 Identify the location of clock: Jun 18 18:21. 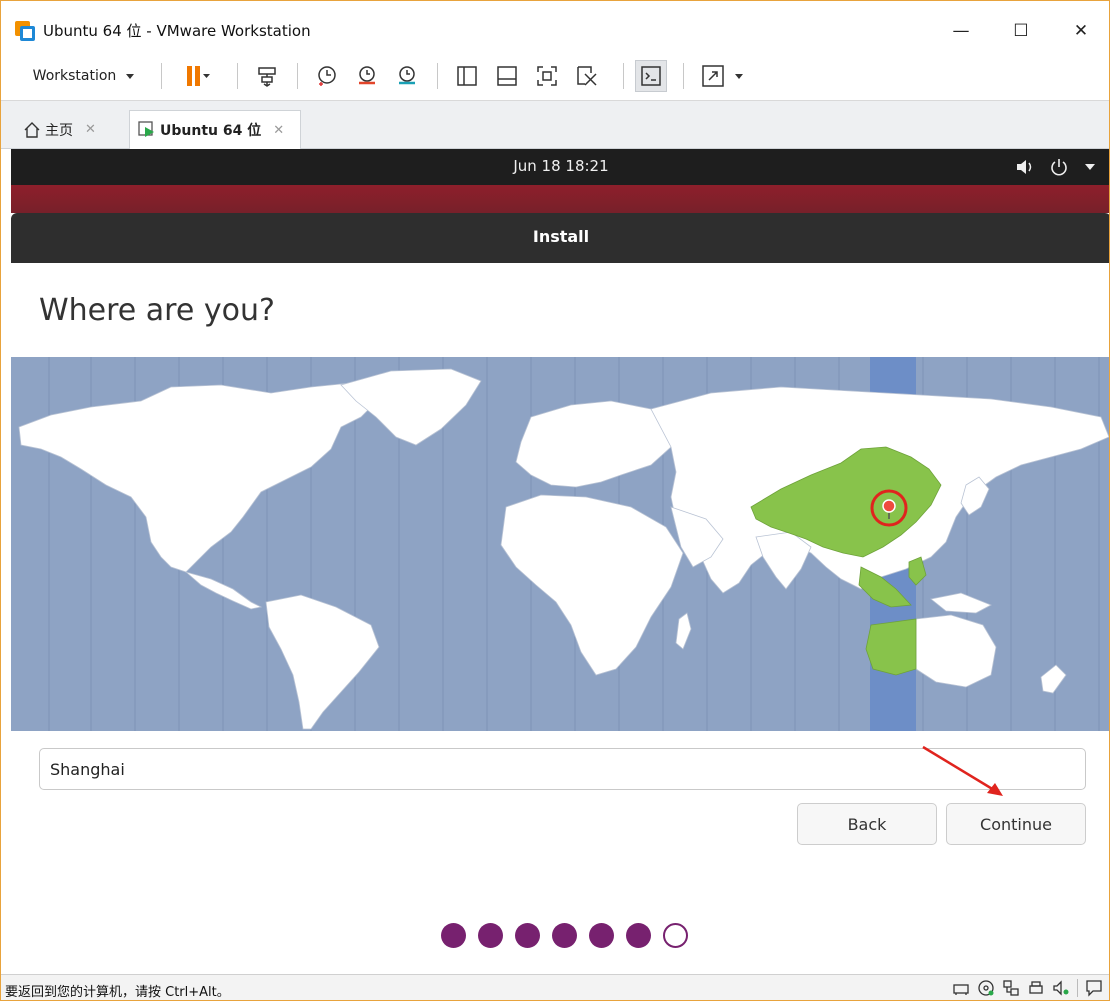
(560, 166).